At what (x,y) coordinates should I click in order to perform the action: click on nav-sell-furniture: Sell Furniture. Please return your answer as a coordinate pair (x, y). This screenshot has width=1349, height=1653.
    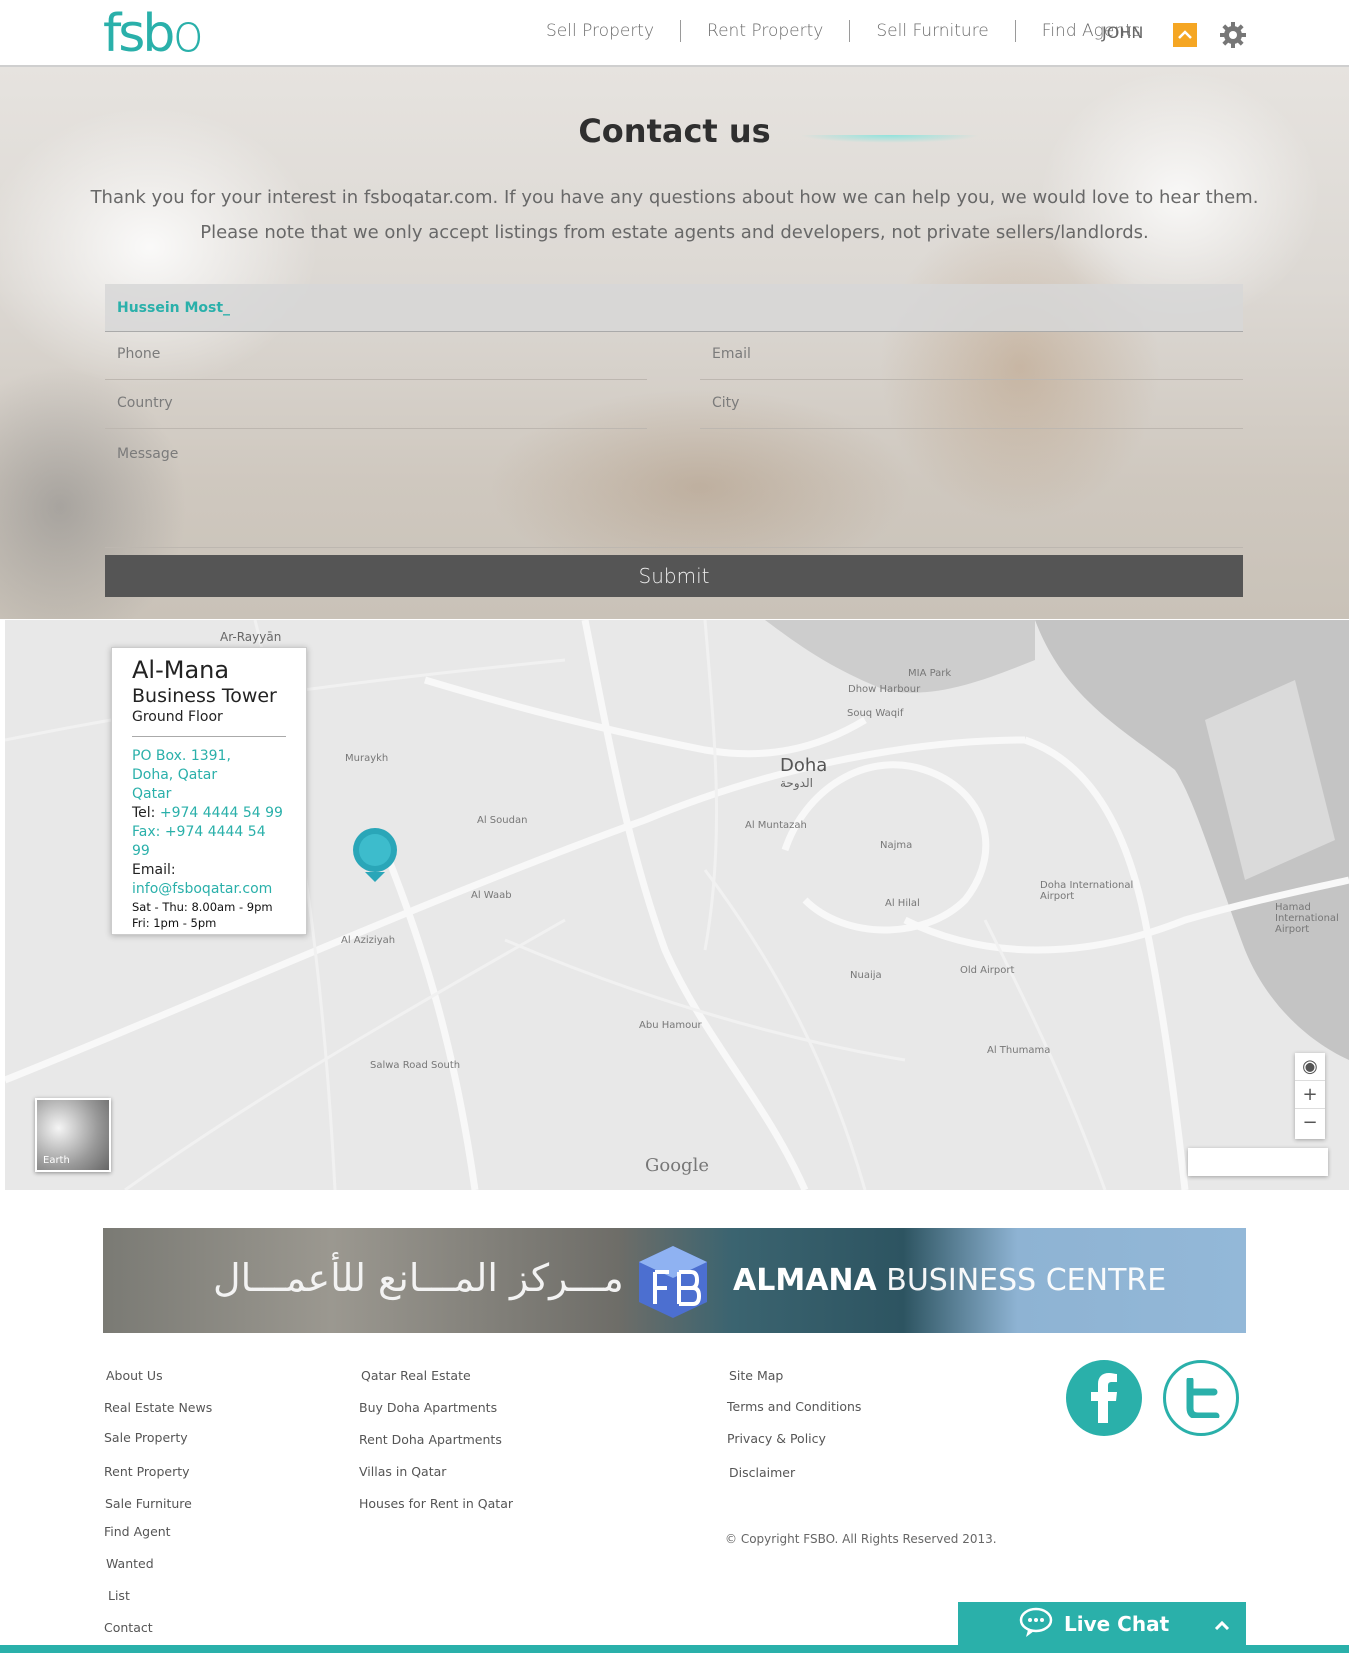
    Looking at the image, I should click on (933, 31).